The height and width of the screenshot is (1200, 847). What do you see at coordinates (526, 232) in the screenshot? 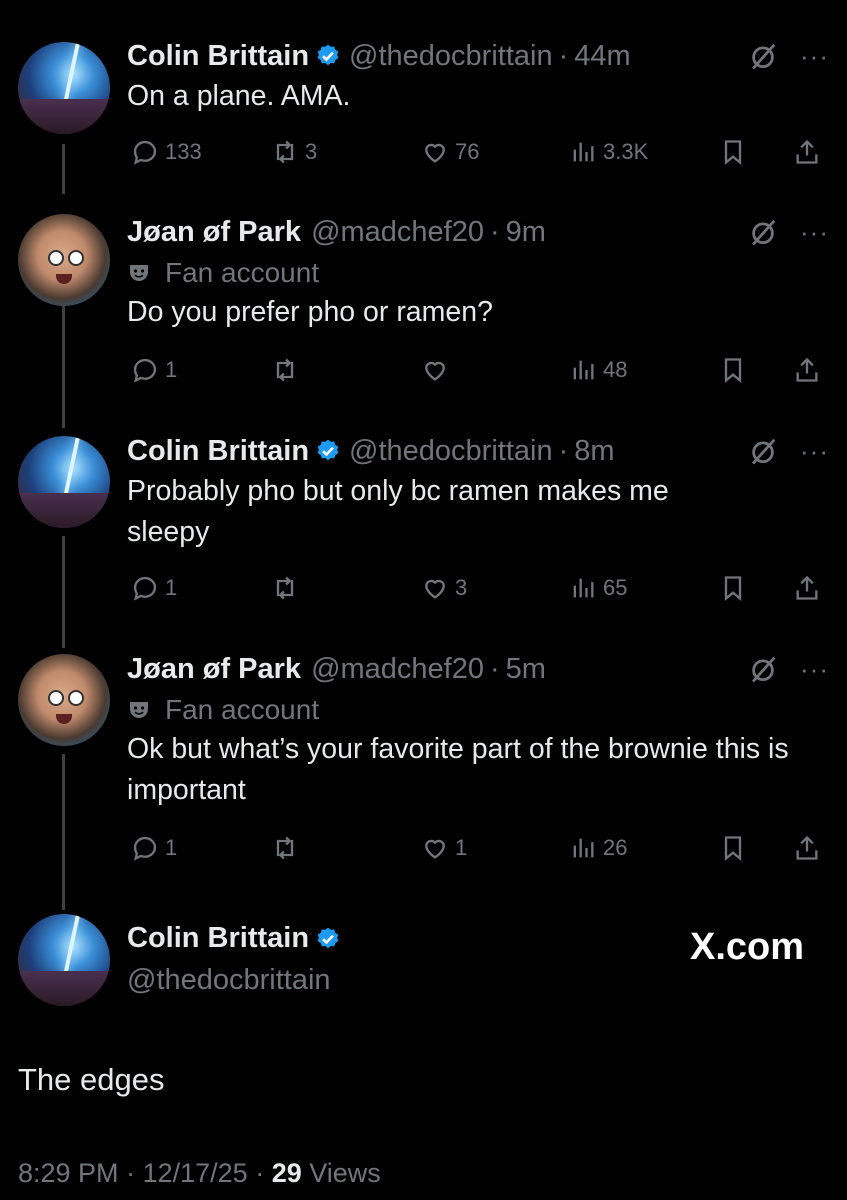
I see `tweet-time: 9m` at bounding box center [526, 232].